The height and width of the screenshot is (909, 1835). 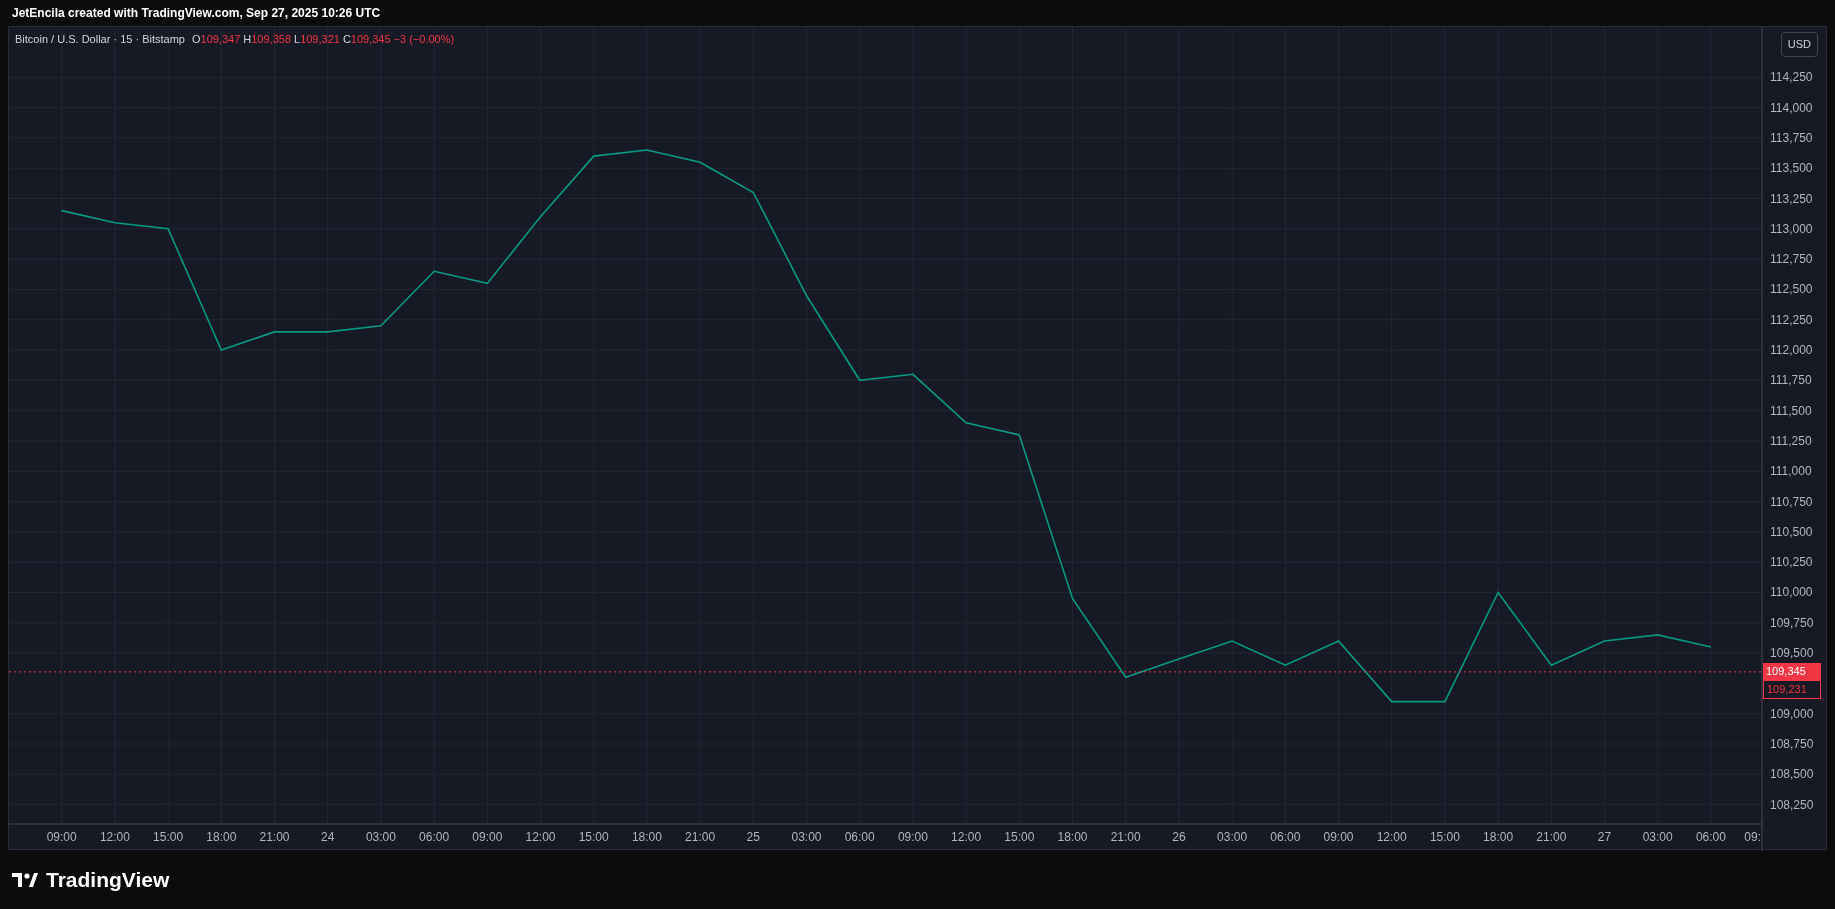 I want to click on price-axis-label: 113,250, so click(x=1791, y=198).